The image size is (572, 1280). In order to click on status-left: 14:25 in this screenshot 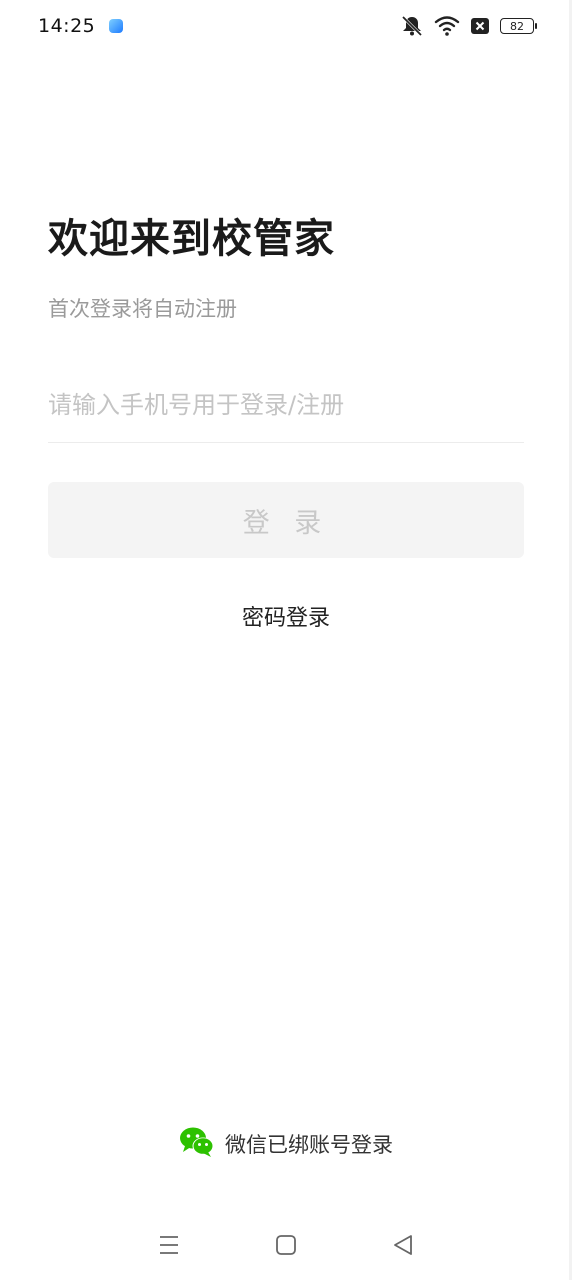, I will do `click(81, 26)`.